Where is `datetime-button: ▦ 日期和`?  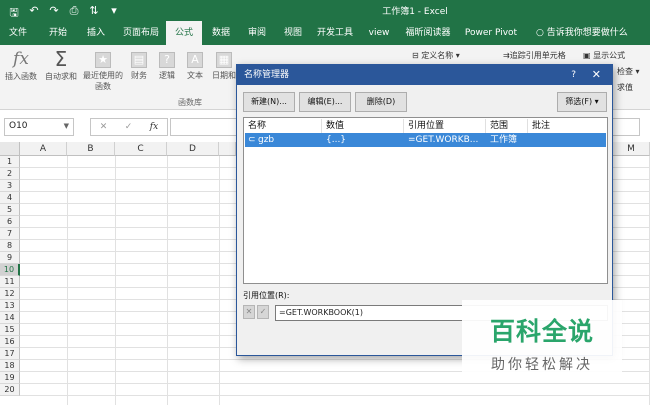
datetime-button: ▦ 日期和 is located at coordinates (224, 65).